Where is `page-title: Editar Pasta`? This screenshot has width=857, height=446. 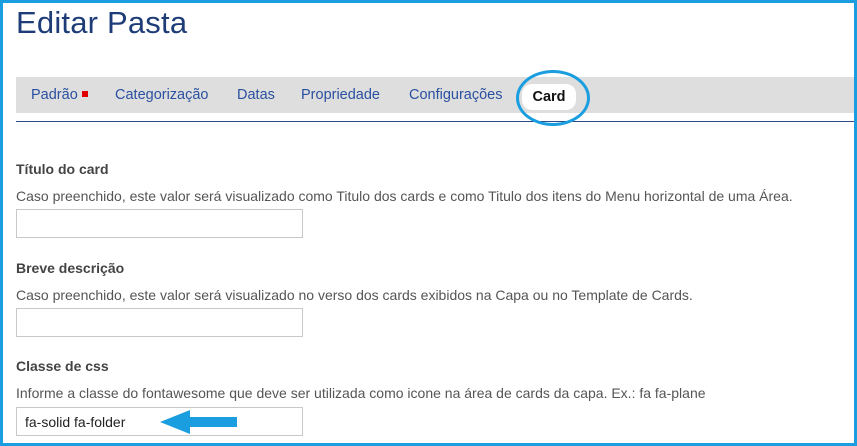
page-title: Editar Pasta is located at coordinates (102, 22).